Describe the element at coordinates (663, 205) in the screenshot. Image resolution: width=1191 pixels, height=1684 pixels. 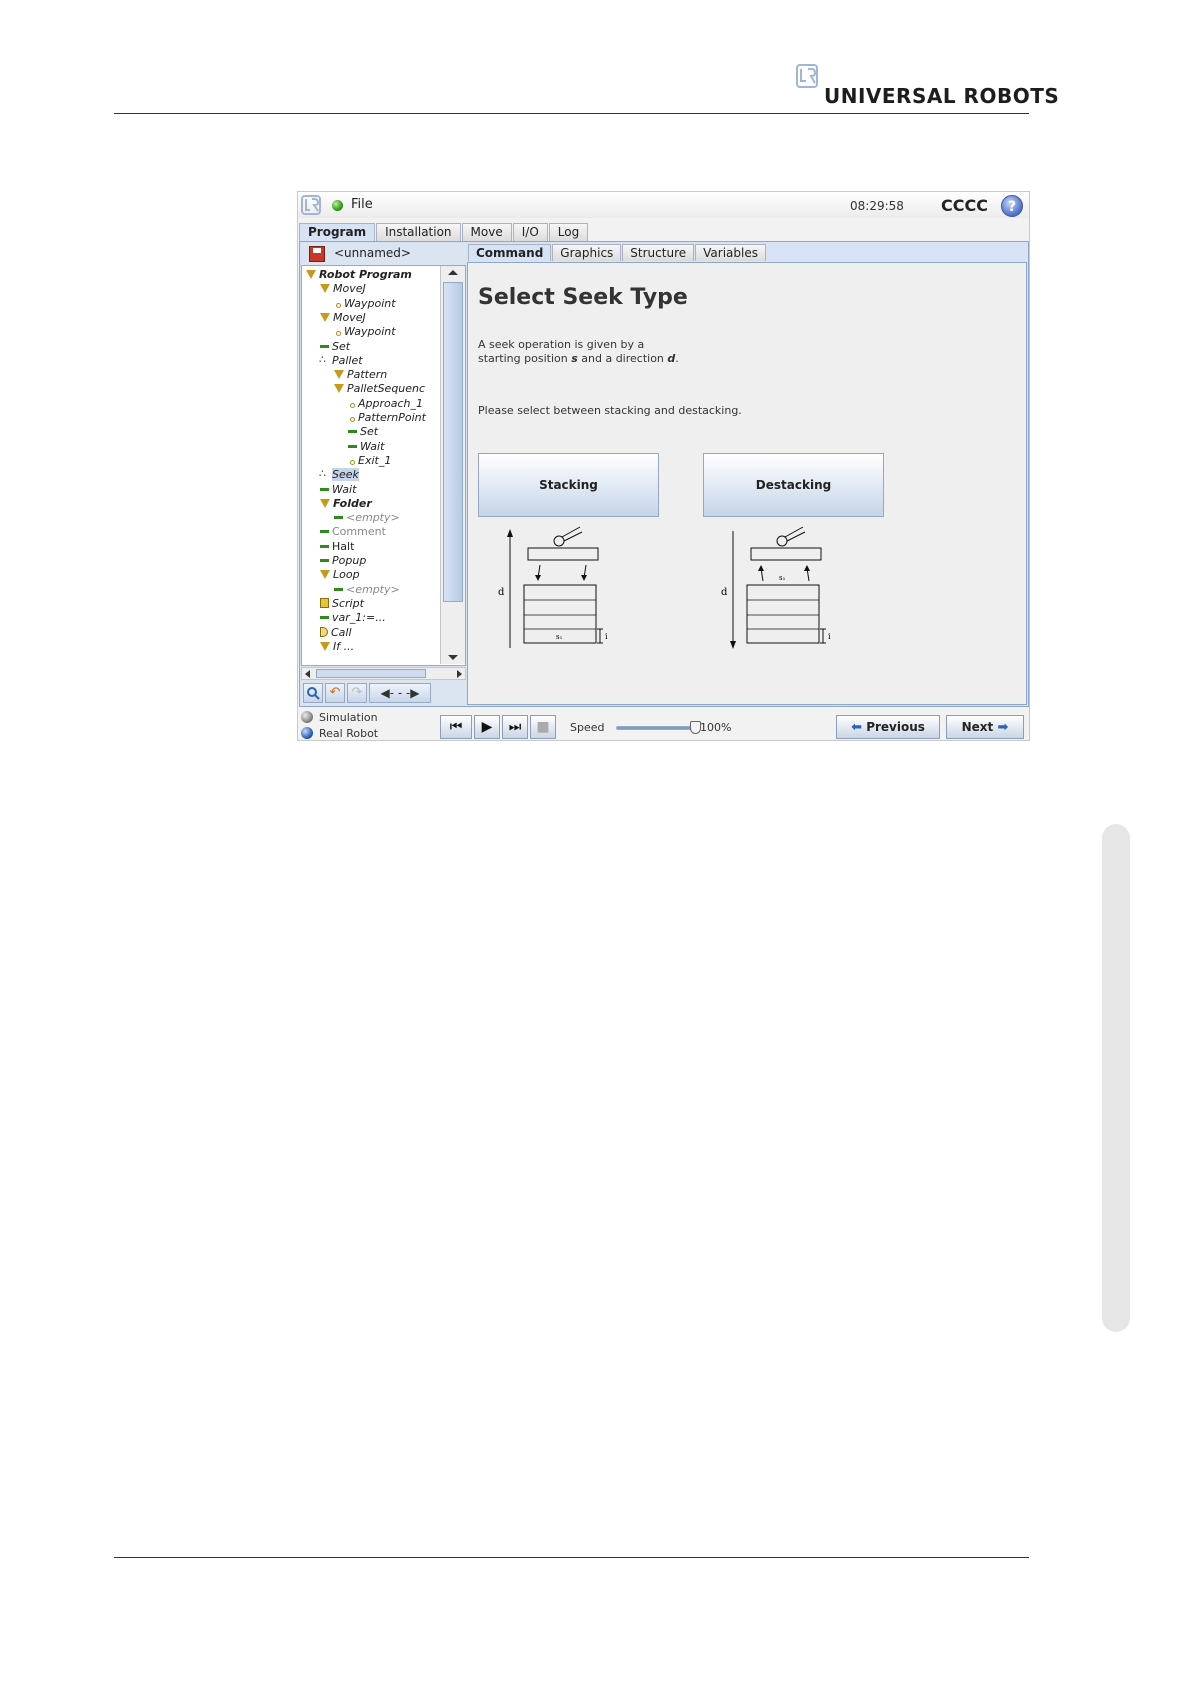
I see `title-bar: File 08:29:58 CCCC ?` at that location.